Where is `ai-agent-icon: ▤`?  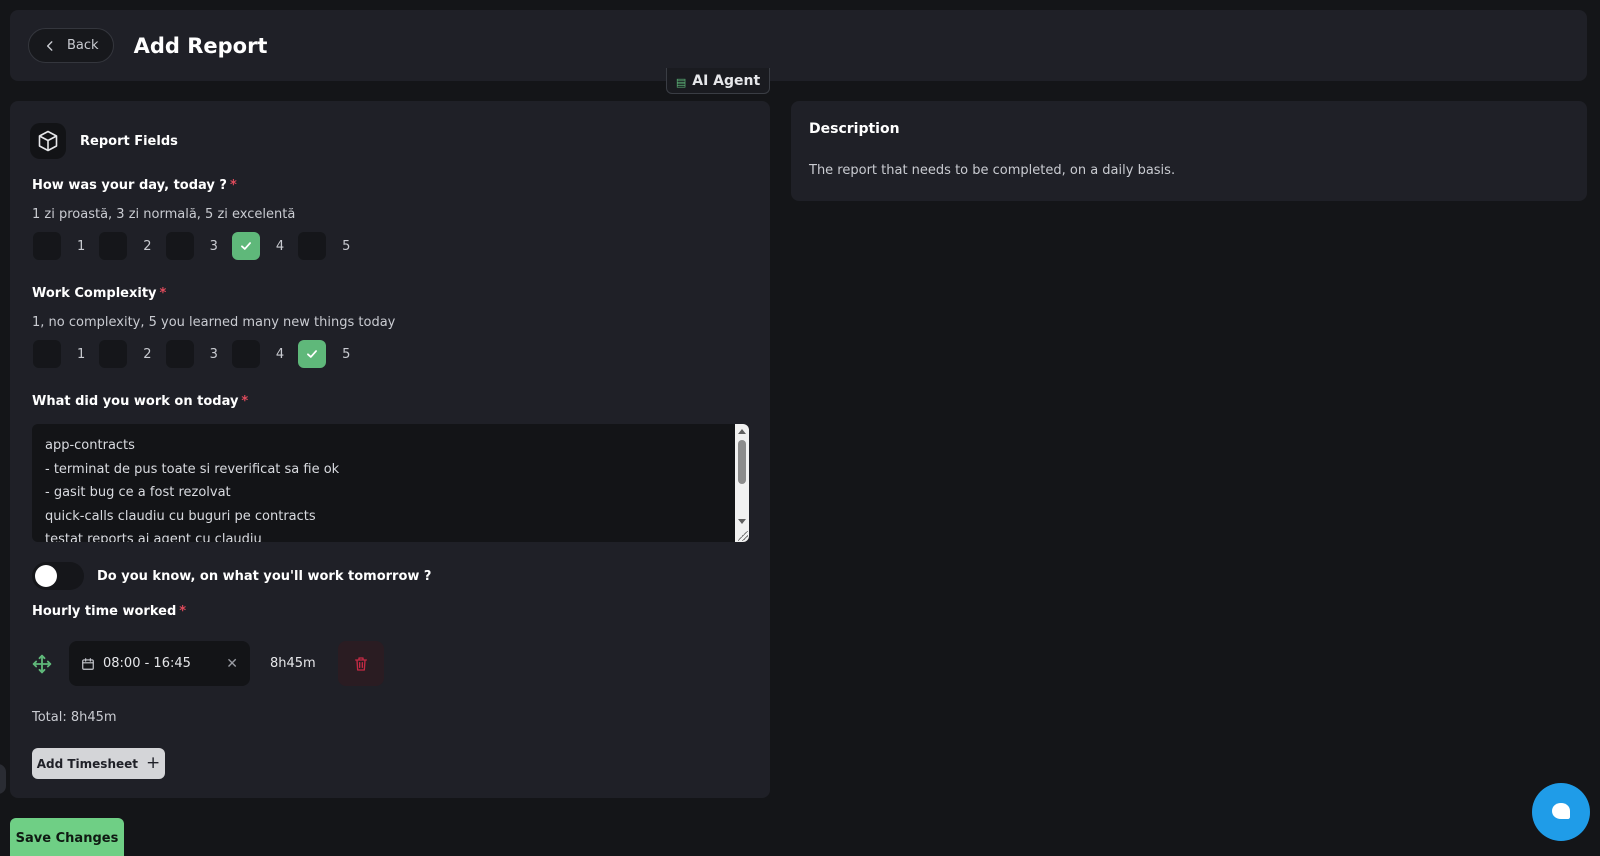 ai-agent-icon: ▤ is located at coordinates (681, 82).